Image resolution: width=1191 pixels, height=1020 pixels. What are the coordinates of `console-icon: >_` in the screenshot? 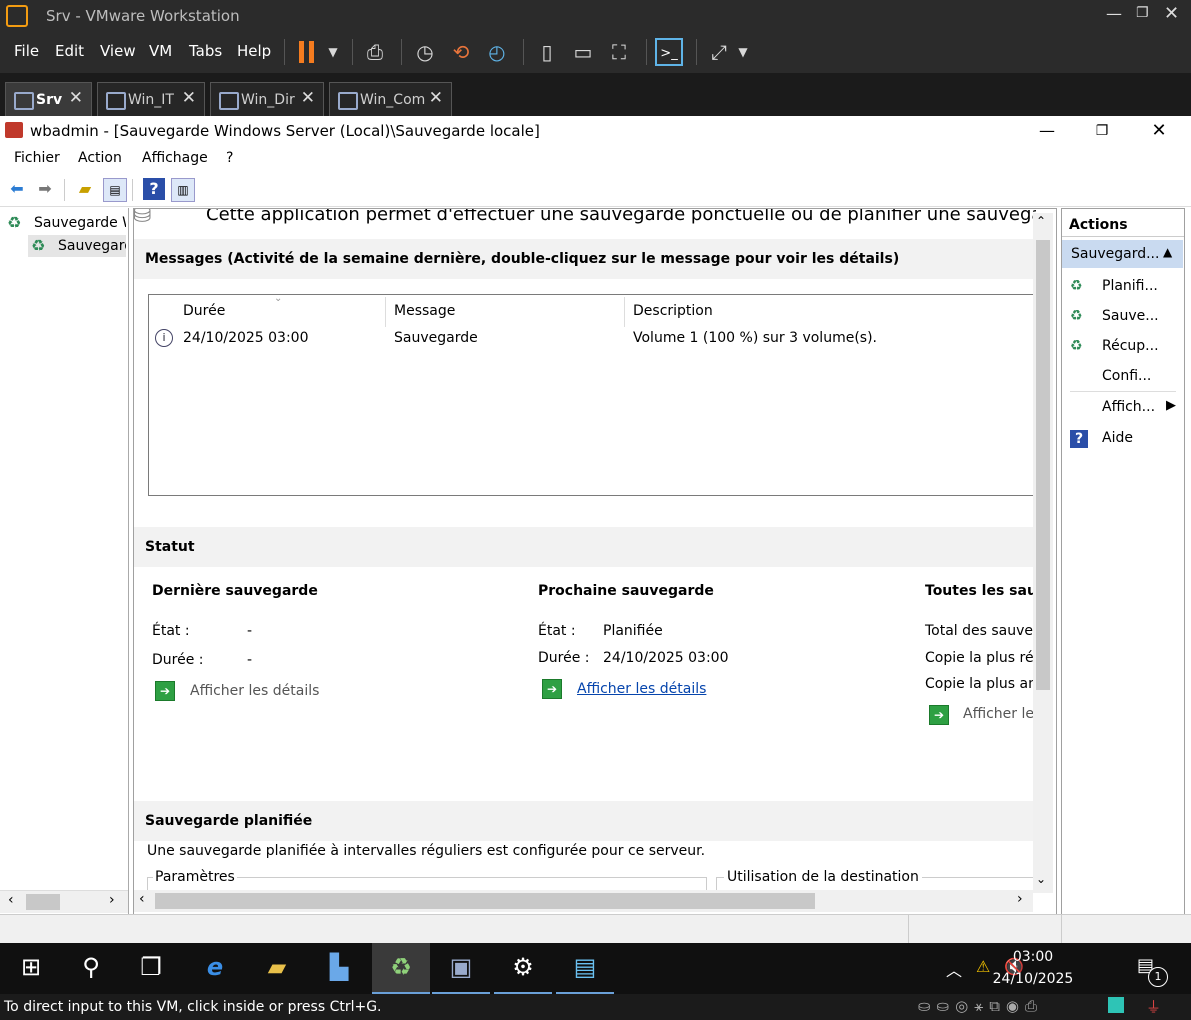 It's located at (669, 52).